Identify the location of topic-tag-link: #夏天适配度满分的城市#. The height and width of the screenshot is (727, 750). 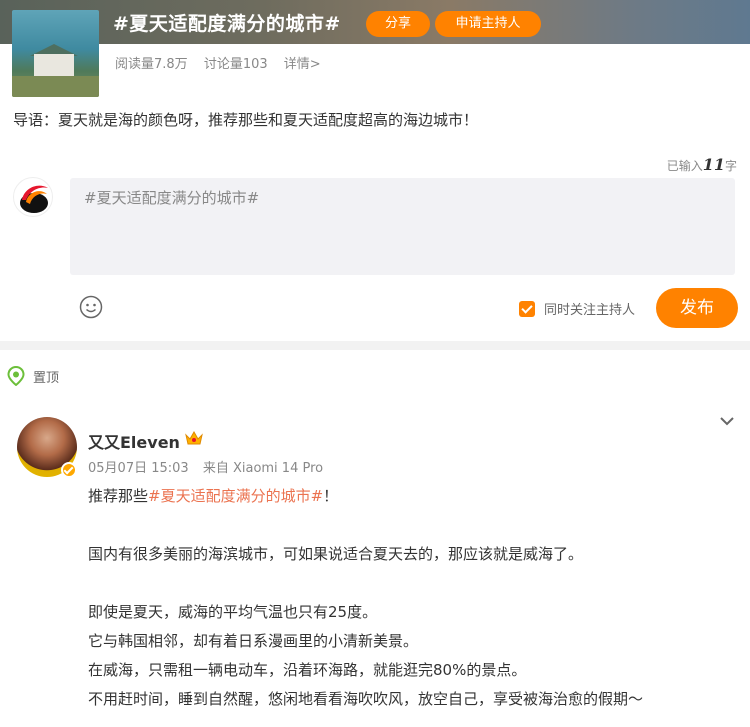
(235, 496).